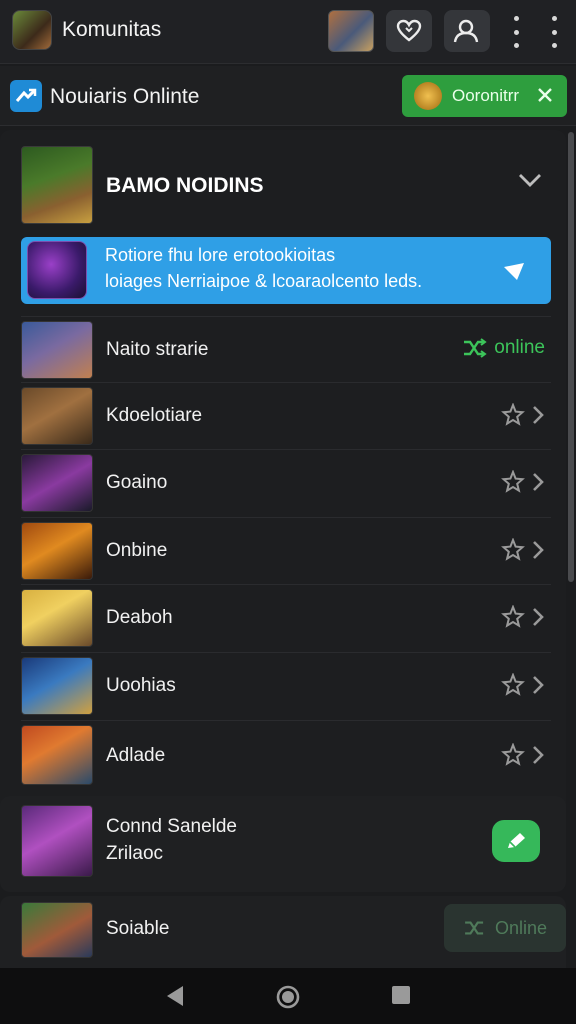 This screenshot has width=576, height=1024. I want to click on pencil-icon, so click(516, 840).